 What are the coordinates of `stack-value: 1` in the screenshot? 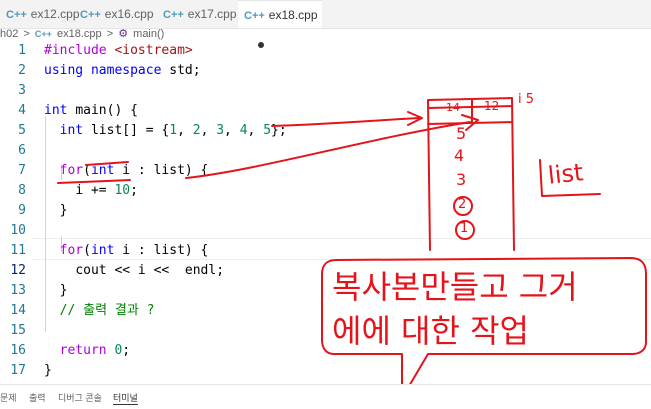 It's located at (464, 228).